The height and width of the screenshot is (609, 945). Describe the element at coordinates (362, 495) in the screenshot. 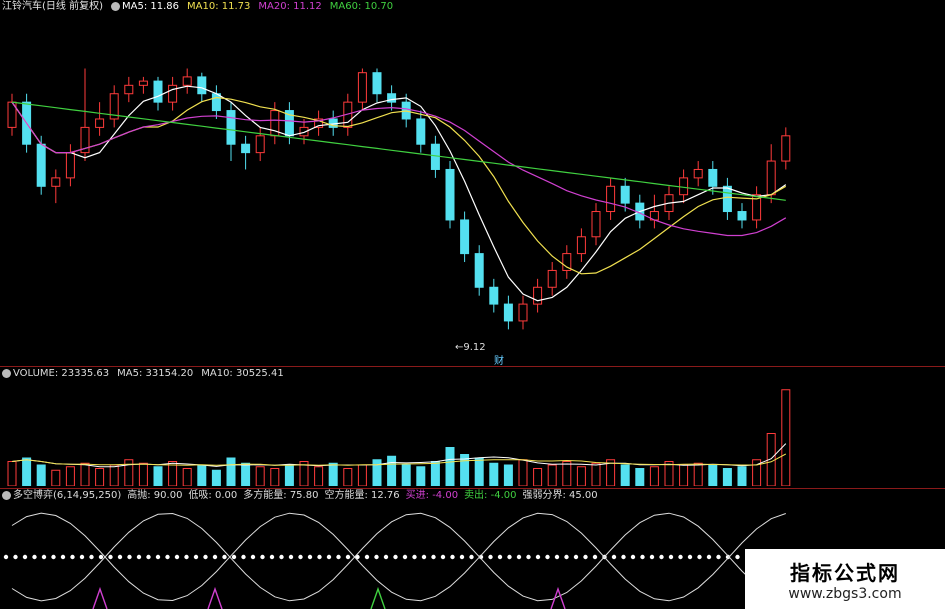

I see `indicator-bear: 空方能量: 12.76` at that location.